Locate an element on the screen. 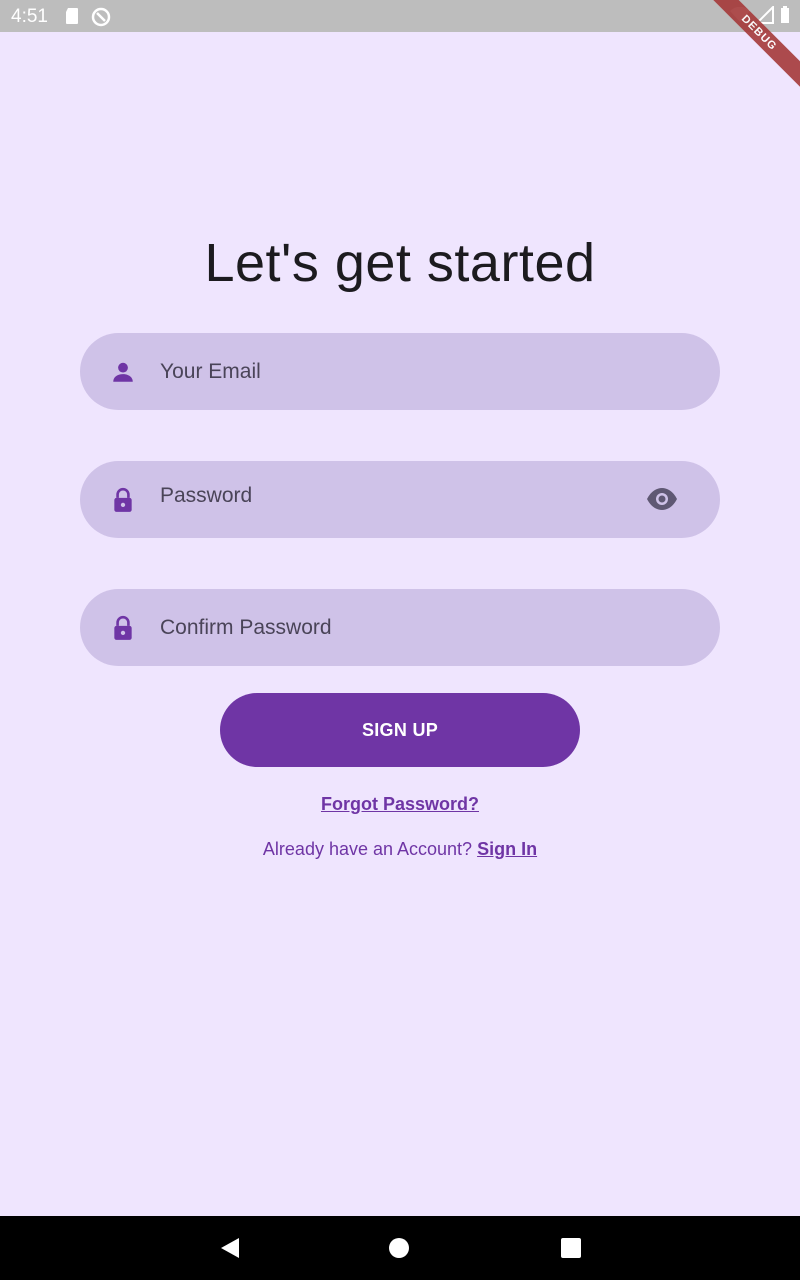 This screenshot has height=1280, width=800. password-input is located at coordinates (400, 495).